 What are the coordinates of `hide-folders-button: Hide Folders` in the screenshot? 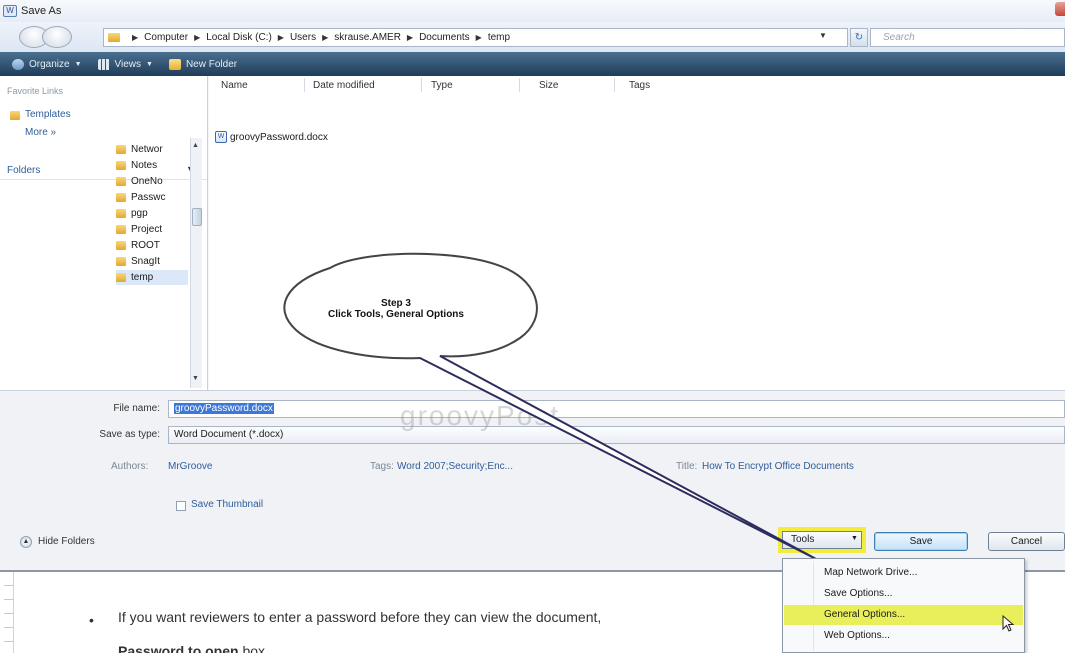 It's located at (66, 541).